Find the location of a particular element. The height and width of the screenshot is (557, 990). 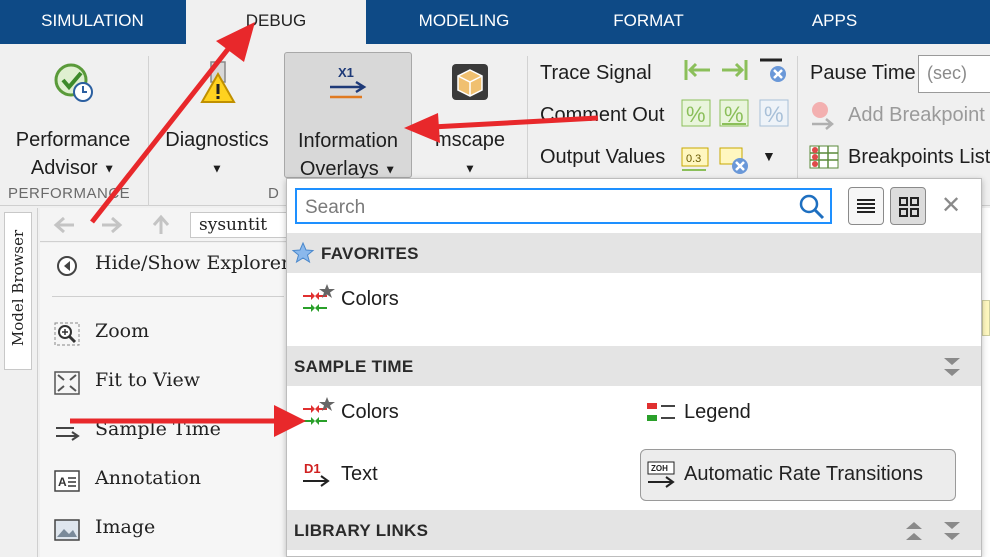

pause-time-input: (sec) is located at coordinates (954, 74).